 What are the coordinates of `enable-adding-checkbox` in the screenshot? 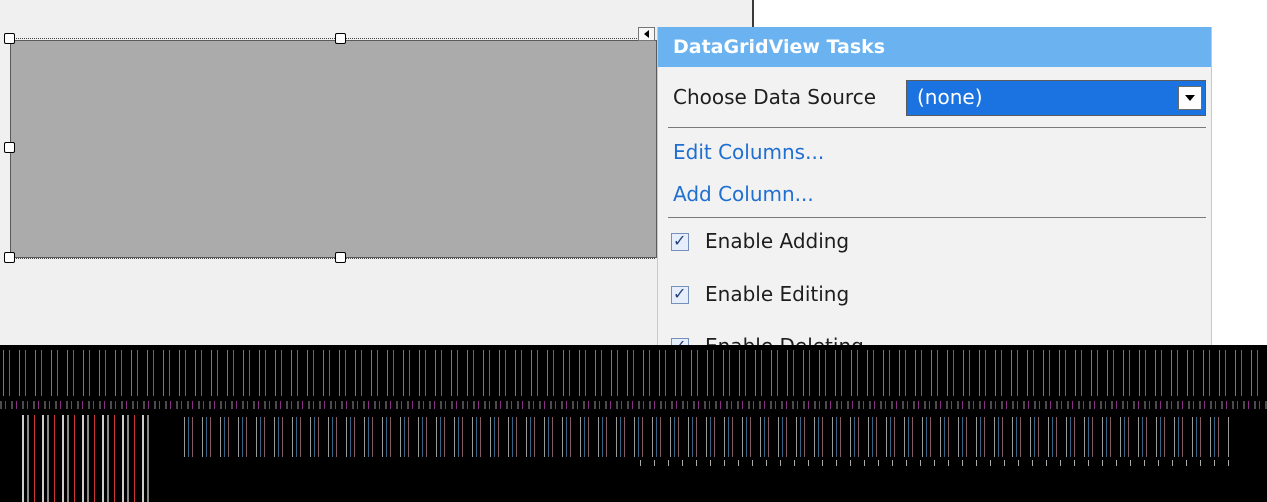 It's located at (680, 241).